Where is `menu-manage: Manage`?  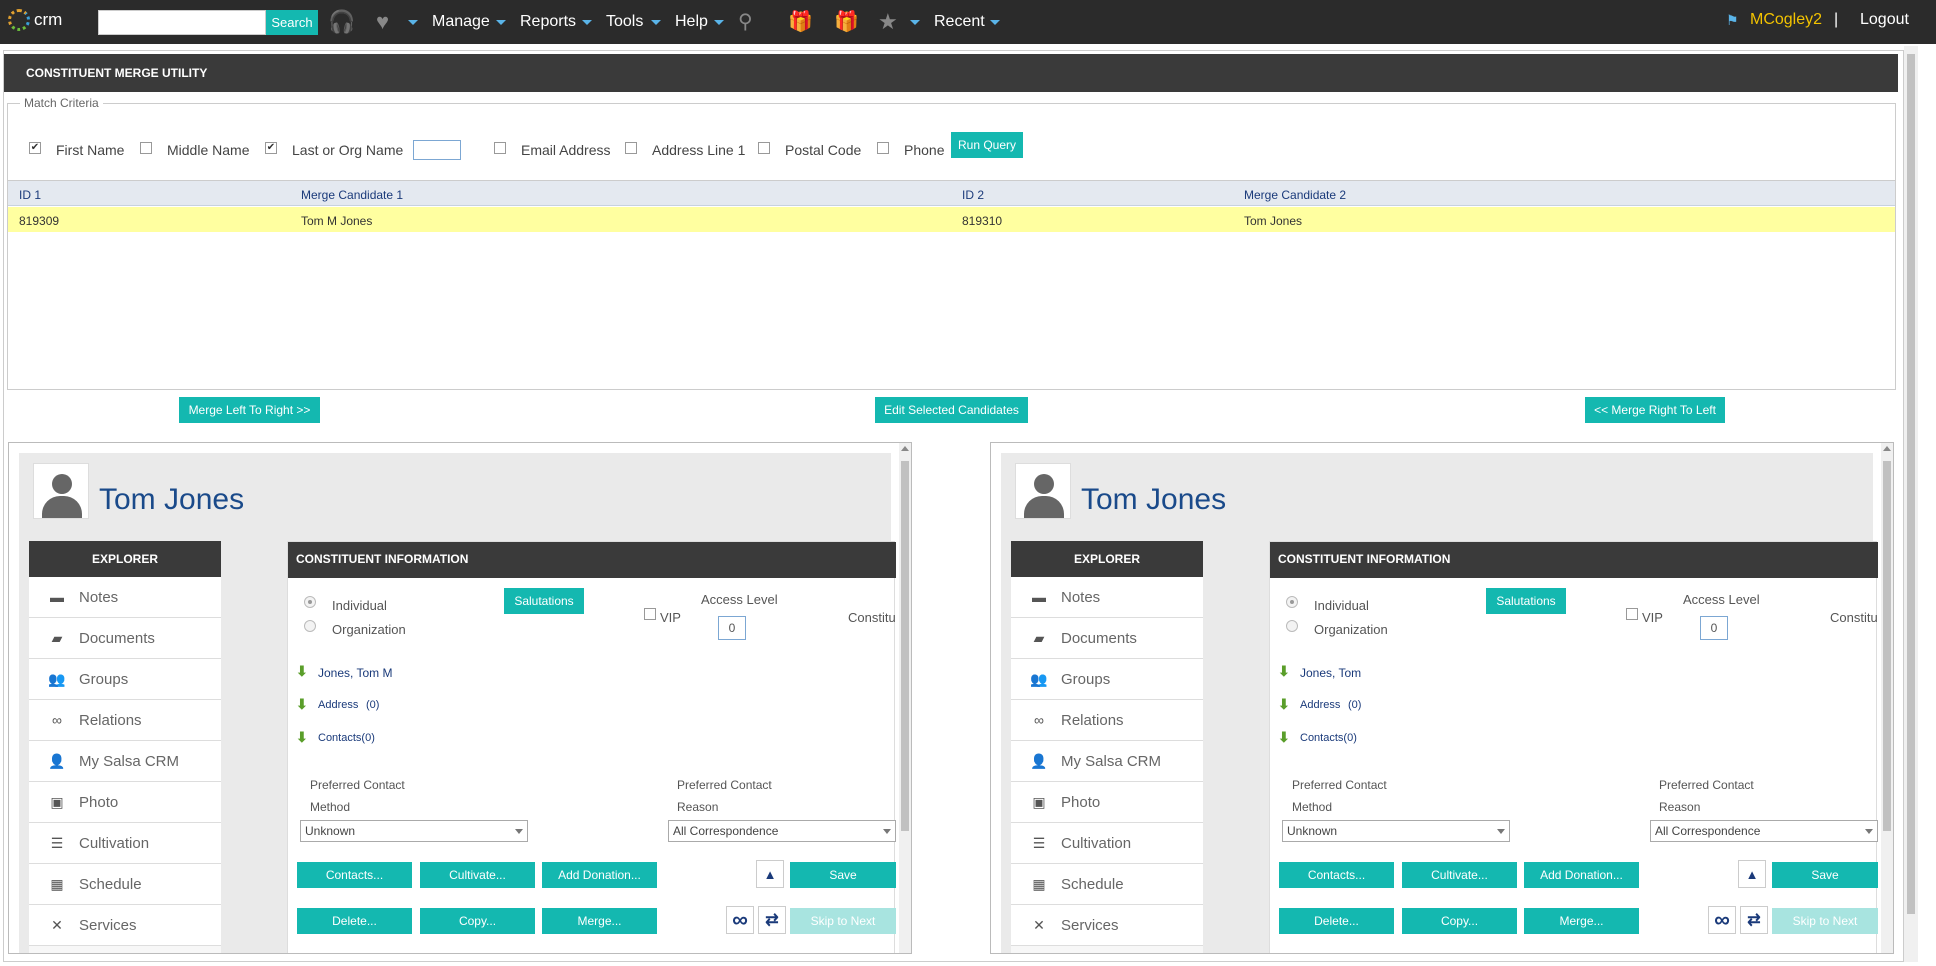 menu-manage: Manage is located at coordinates (461, 22).